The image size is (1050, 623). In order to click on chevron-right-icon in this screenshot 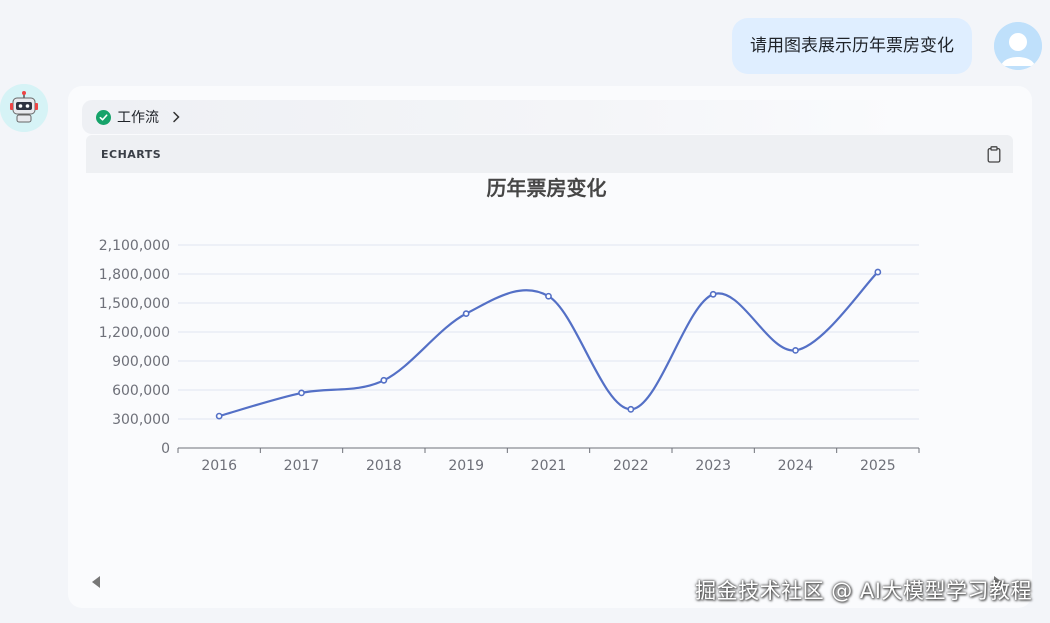, I will do `click(176, 117)`.